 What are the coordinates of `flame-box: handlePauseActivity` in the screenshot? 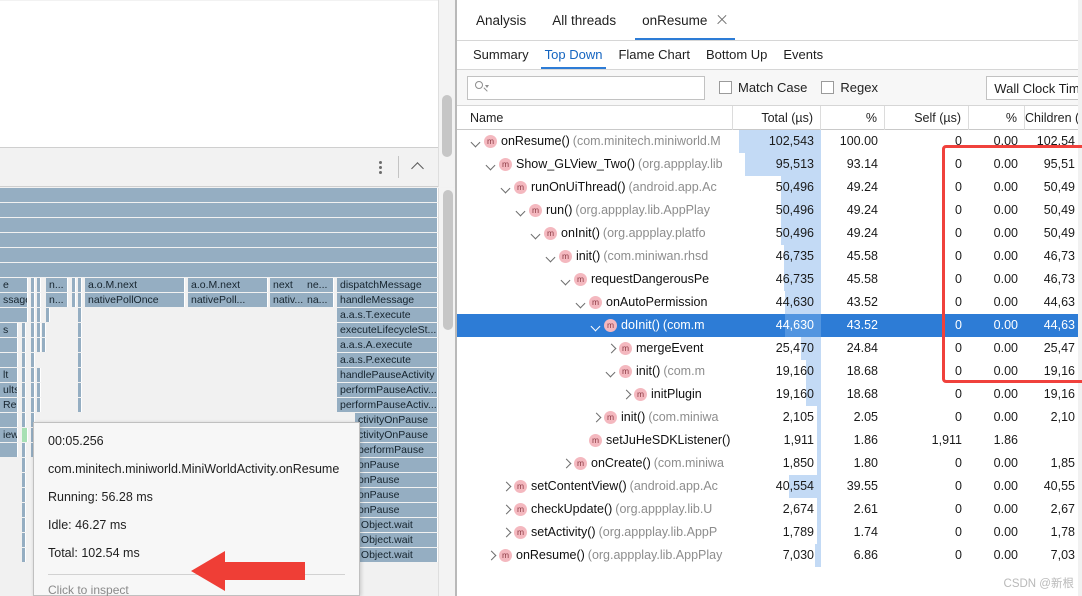 It's located at (387, 375).